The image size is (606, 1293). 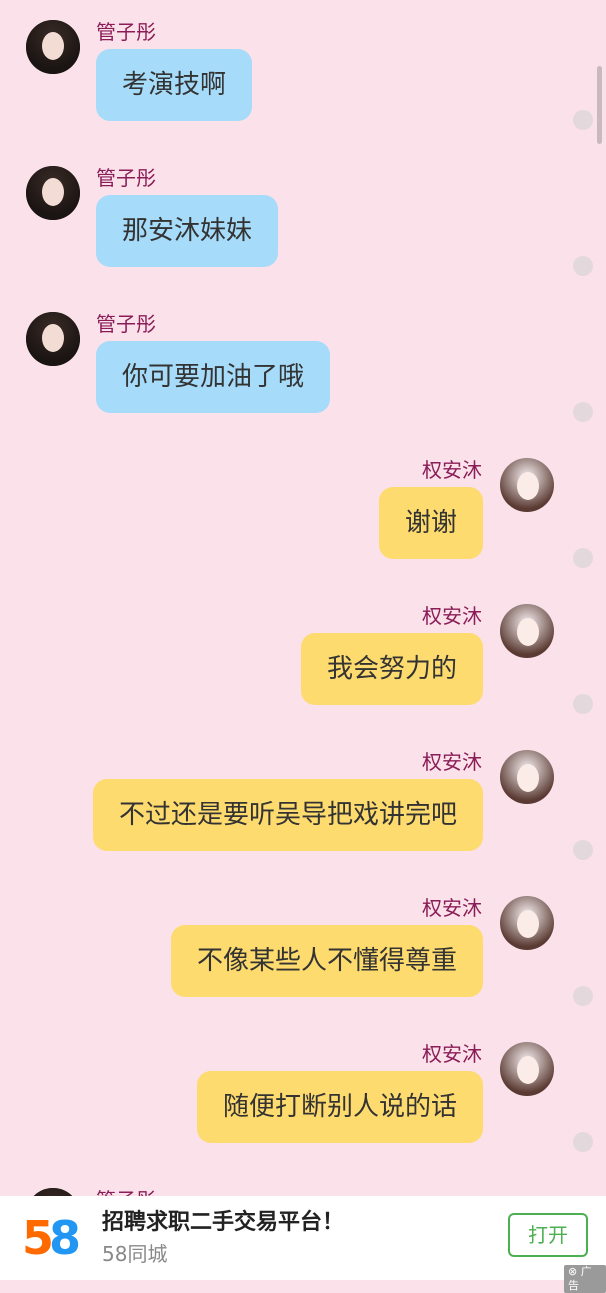 I want to click on message-row: 管子彤, so click(x=303, y=1192).